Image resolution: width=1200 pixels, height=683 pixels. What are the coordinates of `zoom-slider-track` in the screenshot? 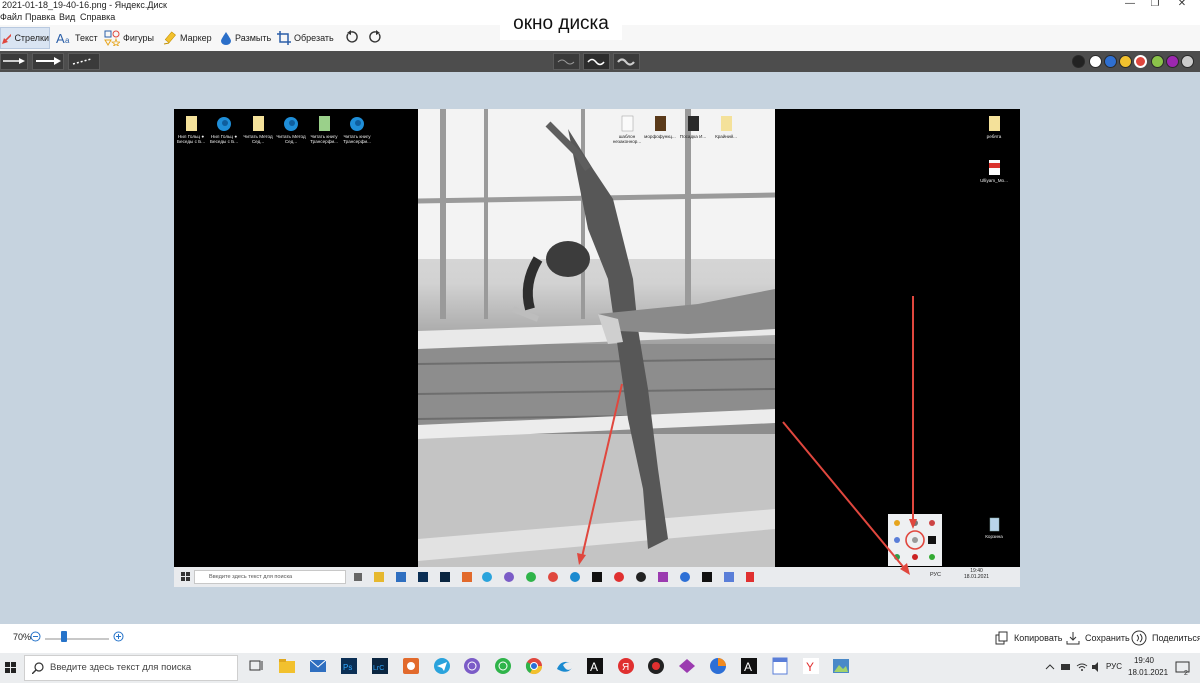 It's located at (77, 639).